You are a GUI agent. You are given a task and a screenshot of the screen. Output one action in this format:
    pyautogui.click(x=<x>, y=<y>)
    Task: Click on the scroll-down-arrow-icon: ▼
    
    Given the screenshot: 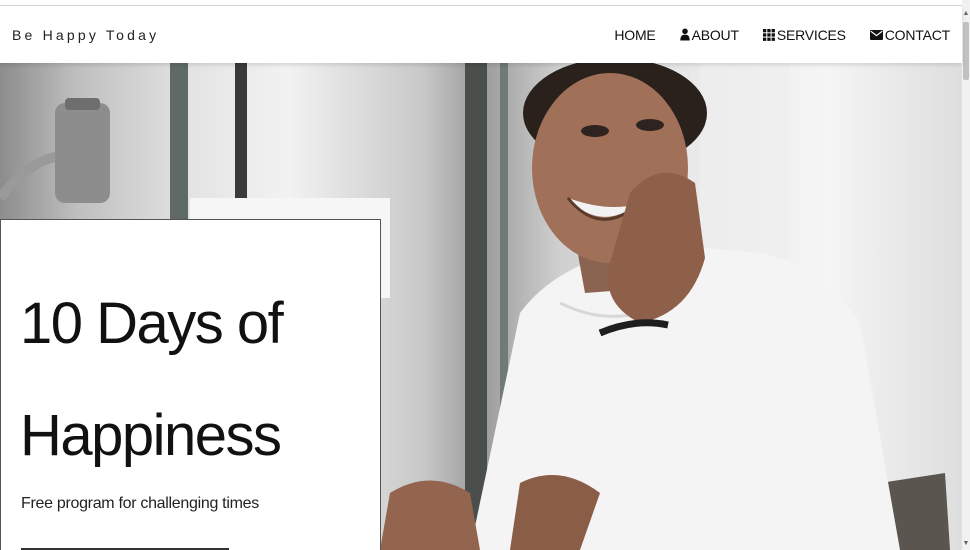 What is the action you would take?
    pyautogui.click(x=966, y=544)
    